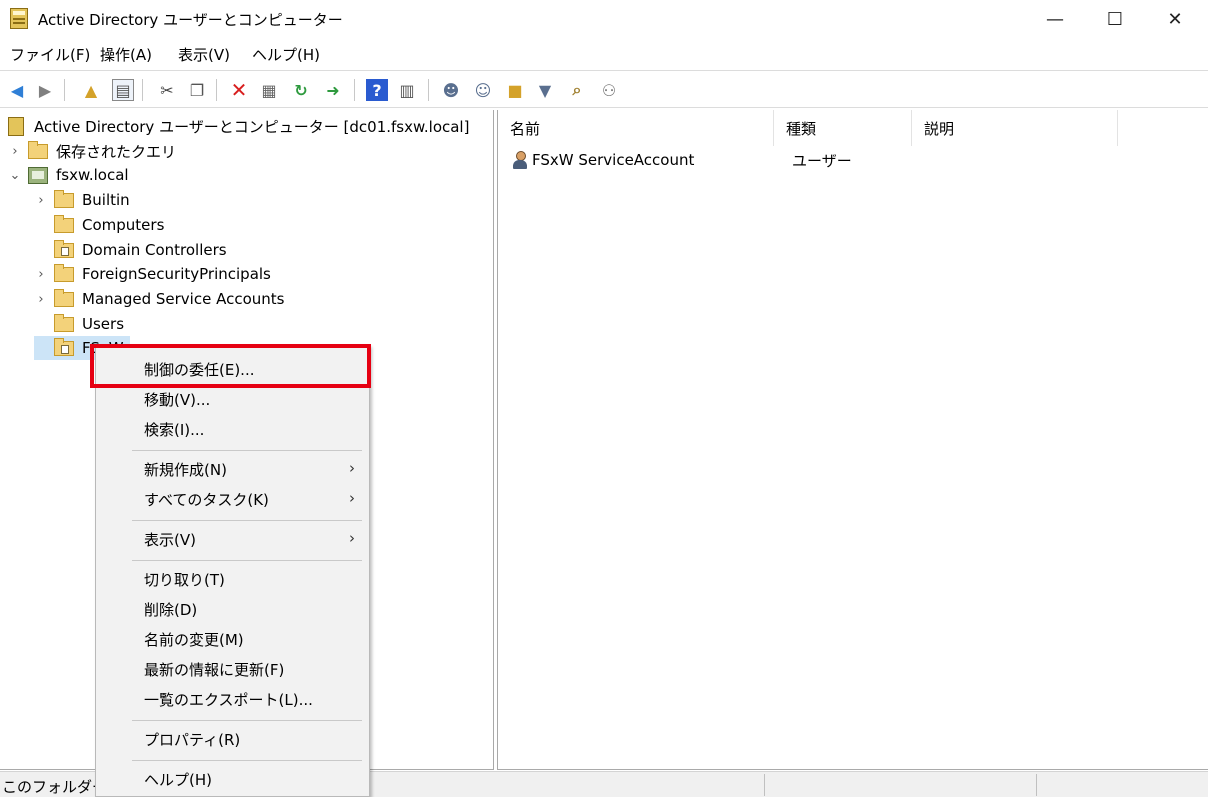 The image size is (1208, 797). What do you see at coordinates (451, 90) in the screenshot?
I see `new-user-icon: ☻` at bounding box center [451, 90].